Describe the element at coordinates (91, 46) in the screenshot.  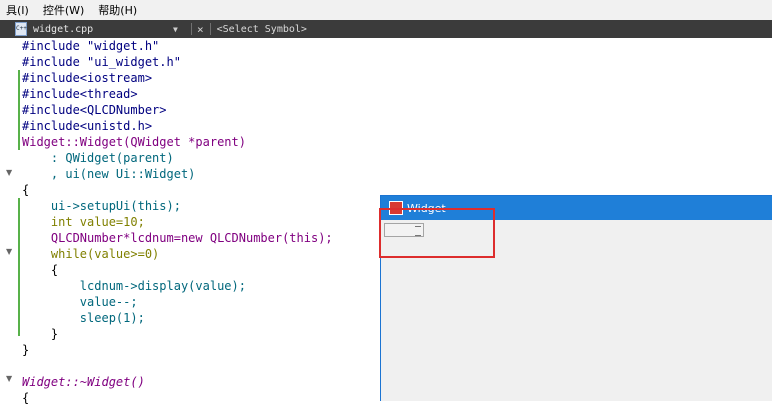
I see `code-line: #include "widget.h"` at that location.